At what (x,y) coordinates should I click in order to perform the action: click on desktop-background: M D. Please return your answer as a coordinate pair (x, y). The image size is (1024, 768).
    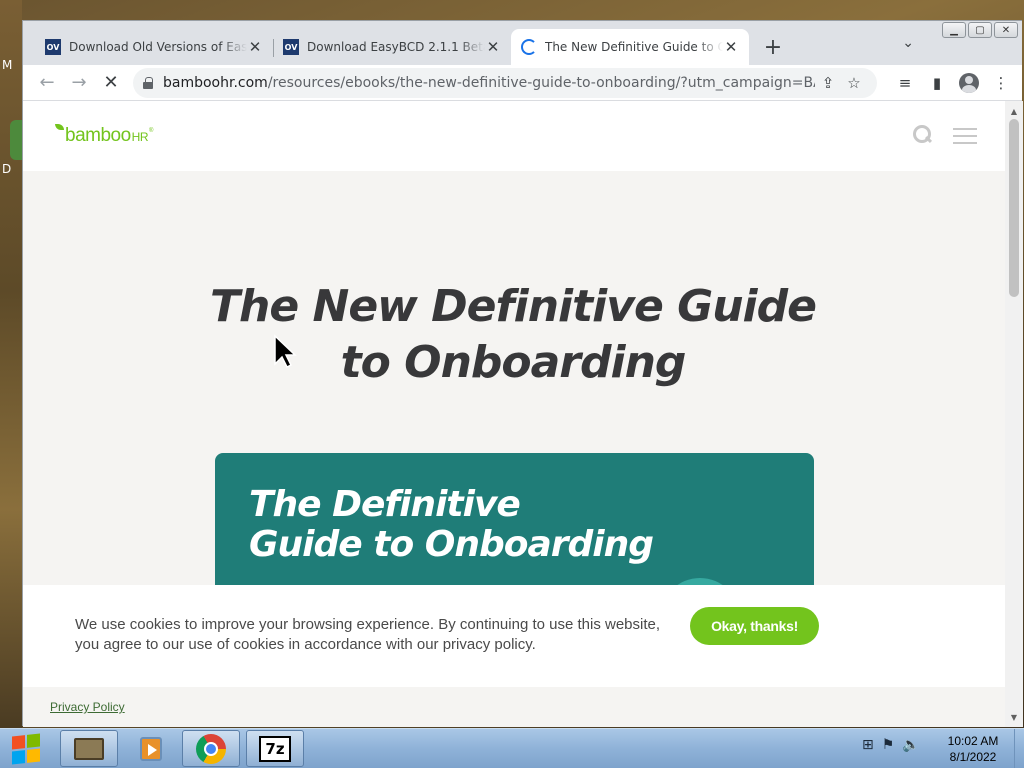
    Looking at the image, I should click on (11, 364).